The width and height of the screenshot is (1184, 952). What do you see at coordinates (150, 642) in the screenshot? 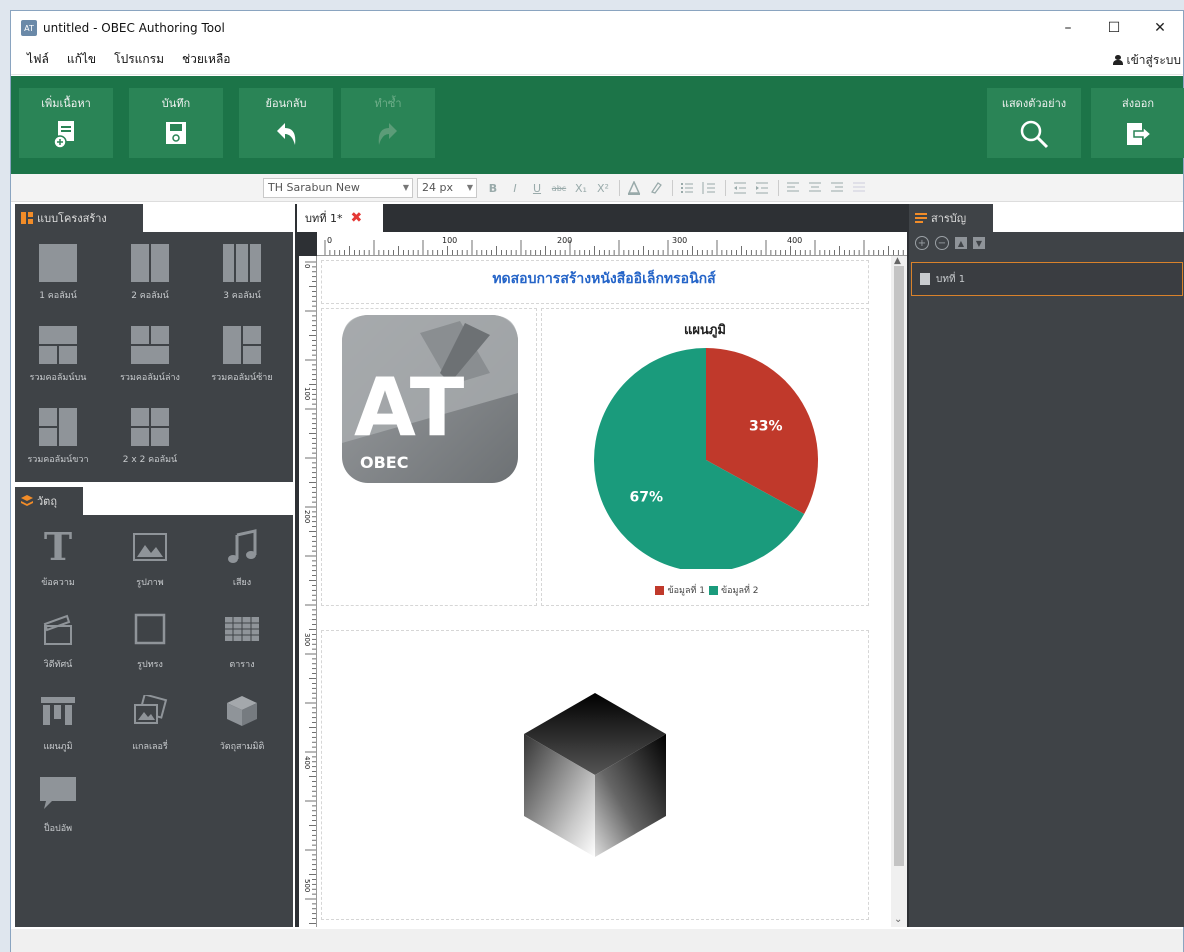
I see `object-shape: รูปทรง` at bounding box center [150, 642].